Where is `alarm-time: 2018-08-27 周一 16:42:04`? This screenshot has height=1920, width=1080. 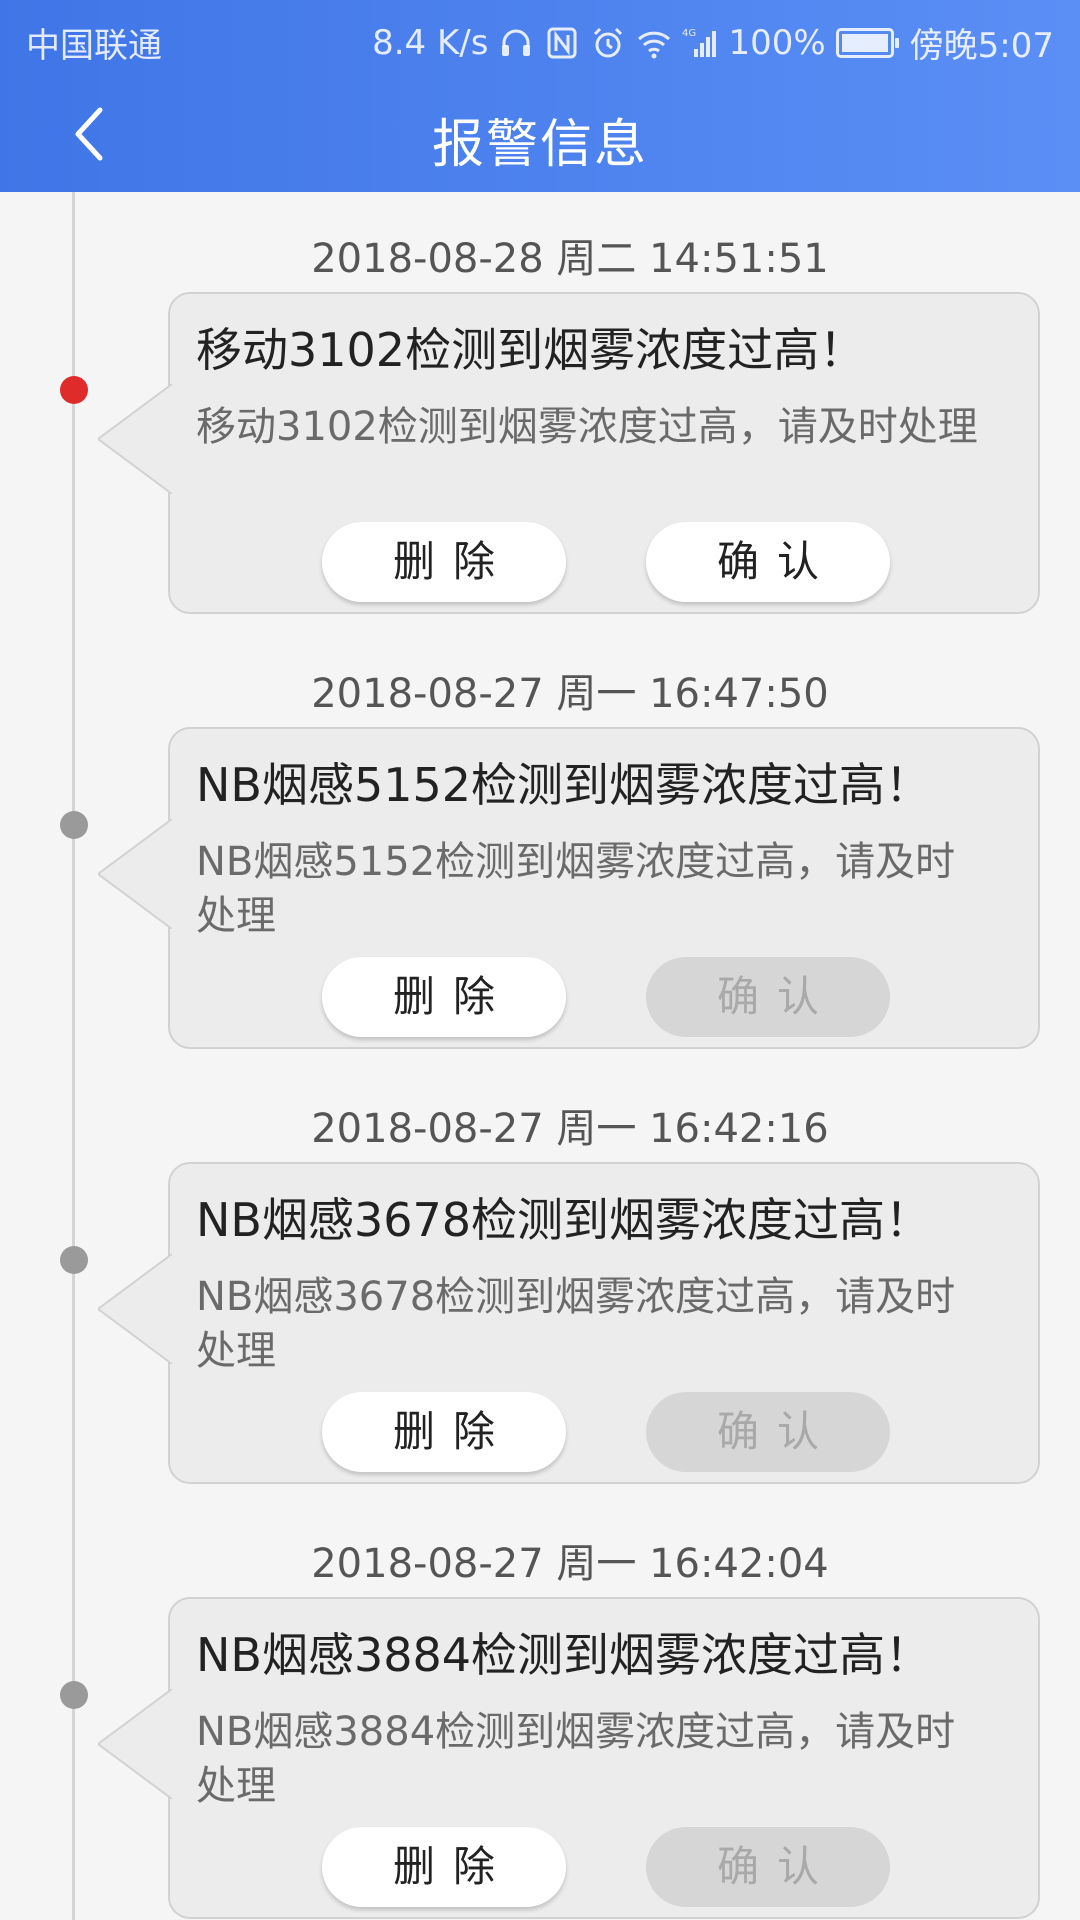
alarm-time: 2018-08-27 周一 16:42:04 is located at coordinates (570, 1564).